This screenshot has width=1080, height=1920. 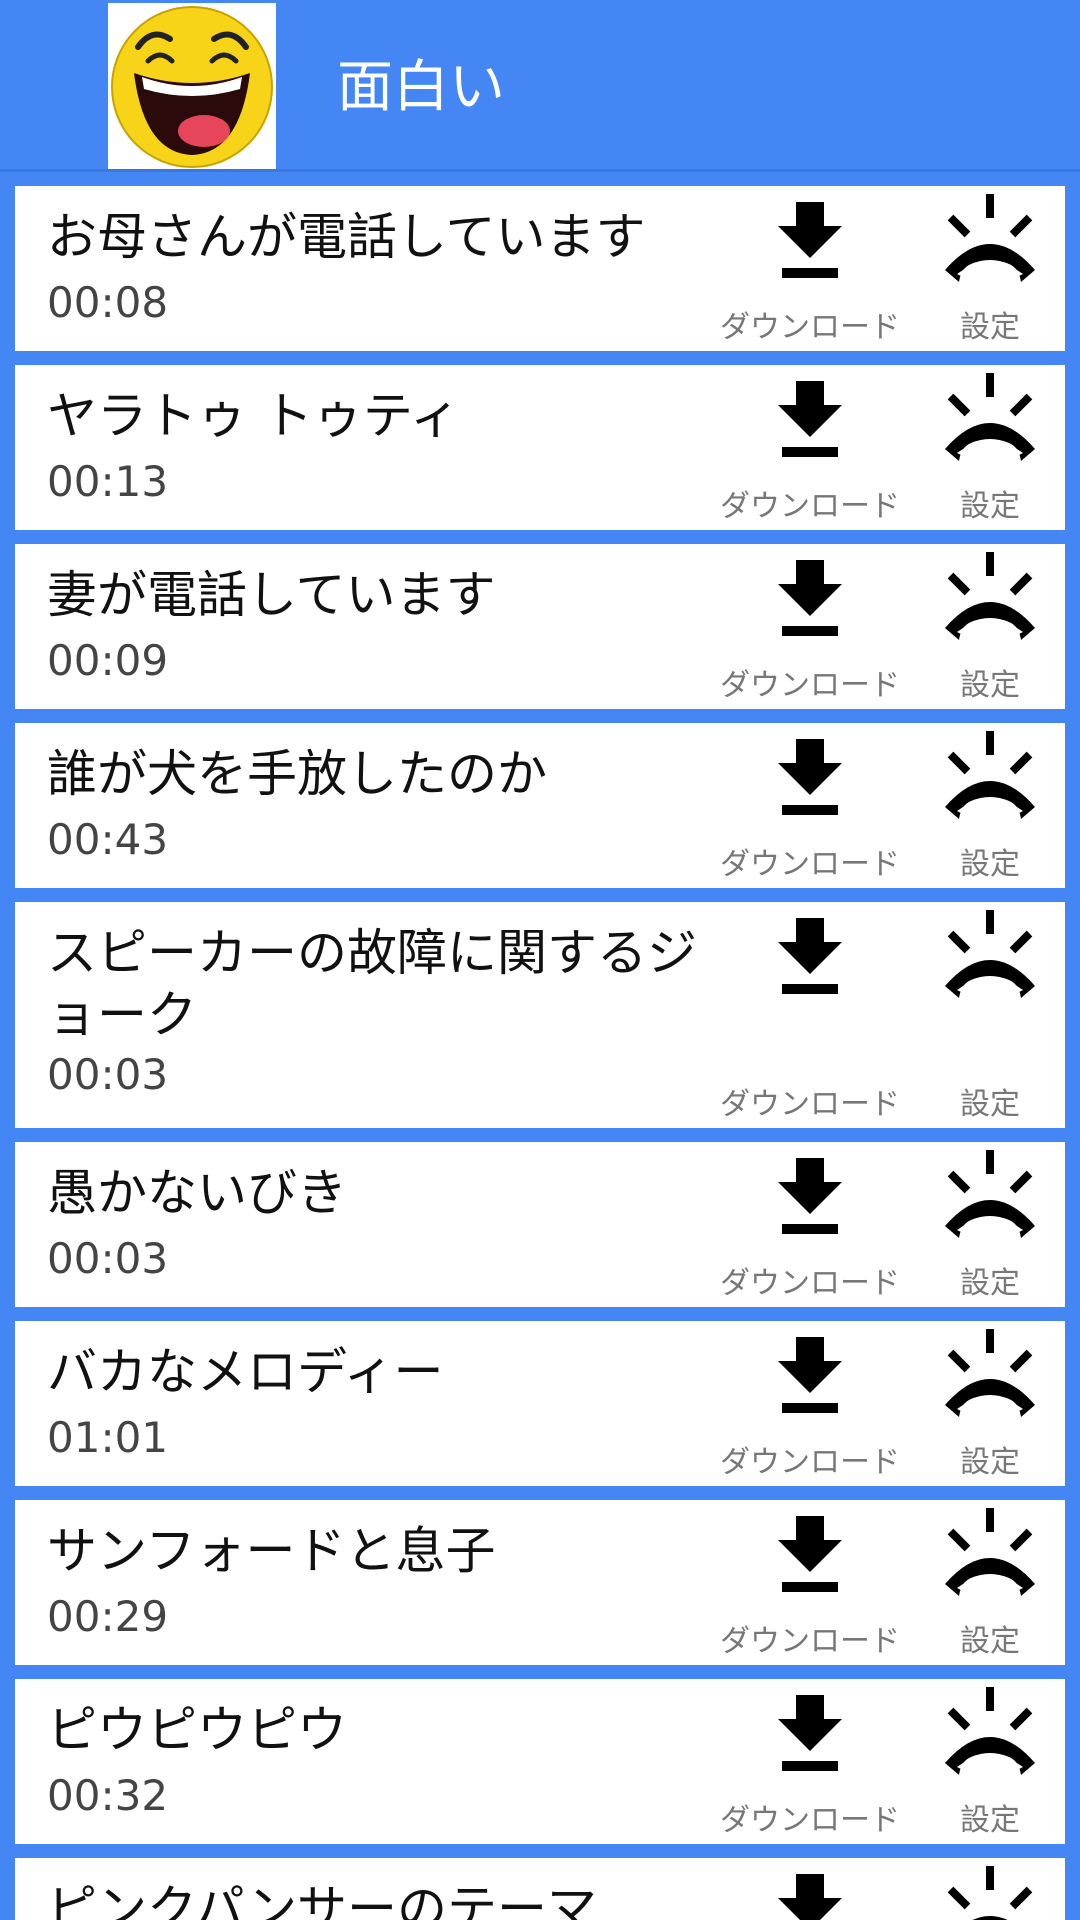 I want to click on list-item: バカなメロディー 01:01 ダウンロード 設定, so click(x=540, y=1403).